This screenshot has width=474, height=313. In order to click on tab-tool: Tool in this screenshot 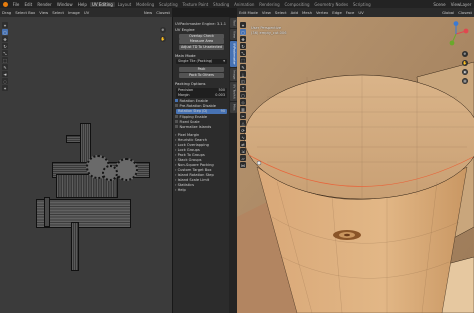, I will do `click(233, 23)`.